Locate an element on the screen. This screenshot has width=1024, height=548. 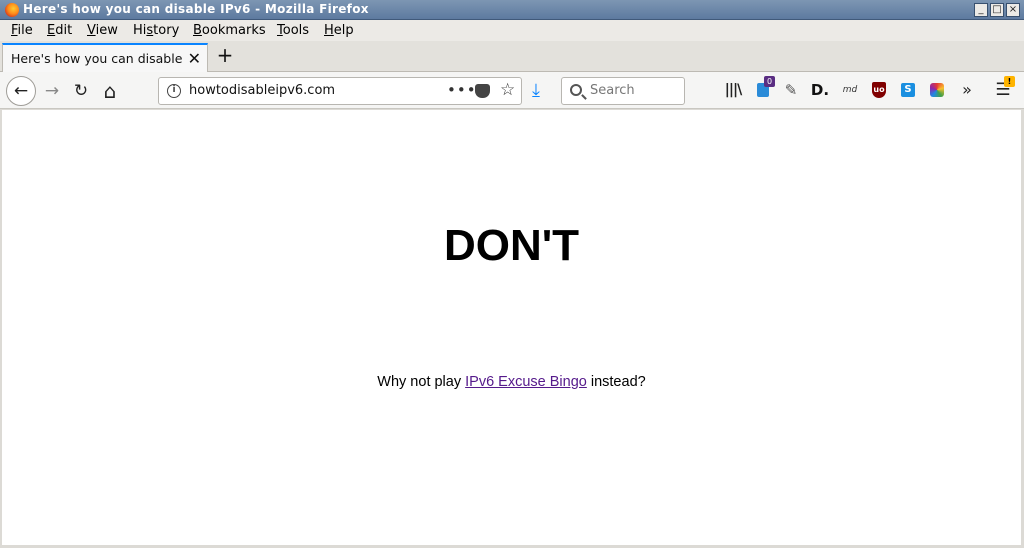
close-window-button: × is located at coordinates (1013, 10).